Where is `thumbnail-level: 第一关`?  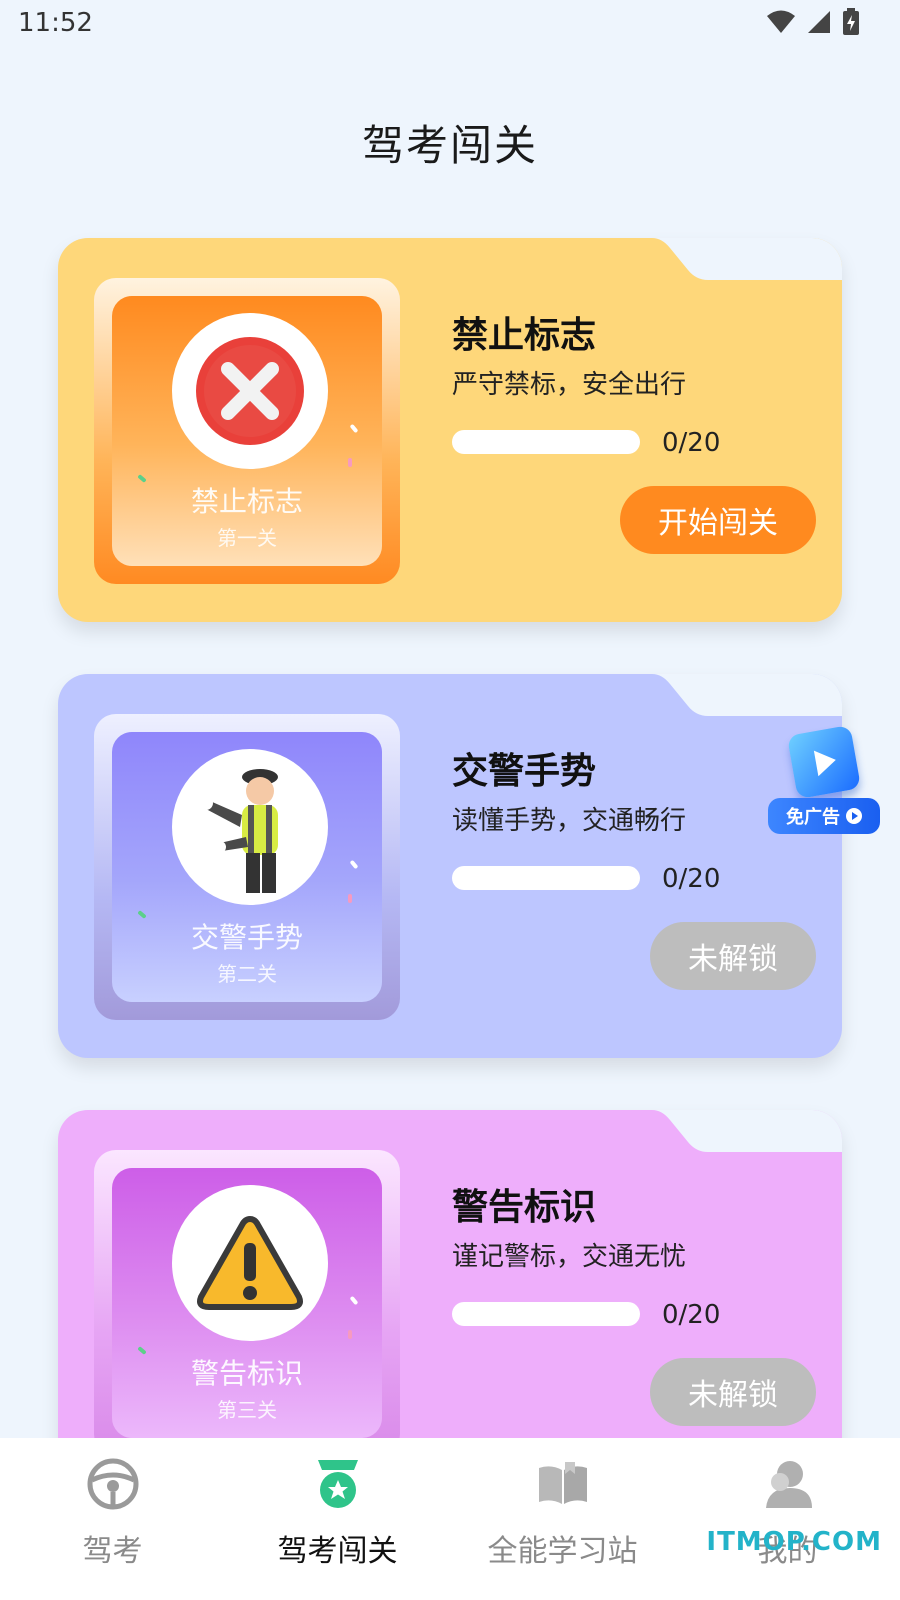 thumbnail-level: 第一关 is located at coordinates (247, 538).